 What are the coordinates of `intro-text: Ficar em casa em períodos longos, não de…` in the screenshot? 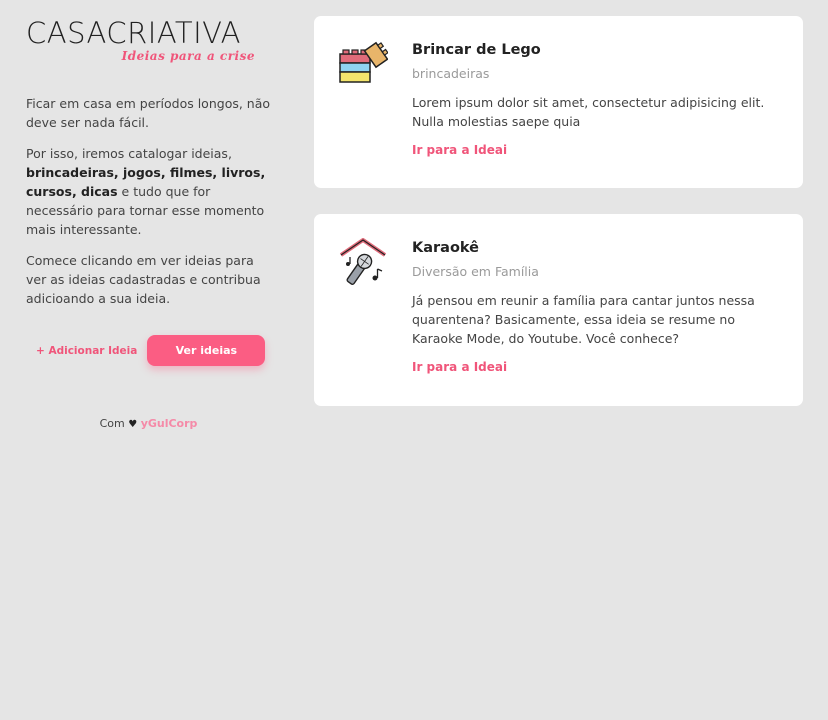 It's located at (148, 201).